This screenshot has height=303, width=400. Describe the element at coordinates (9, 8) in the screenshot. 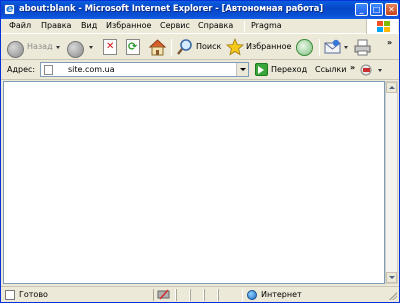

I see `ie-logo-icon` at that location.